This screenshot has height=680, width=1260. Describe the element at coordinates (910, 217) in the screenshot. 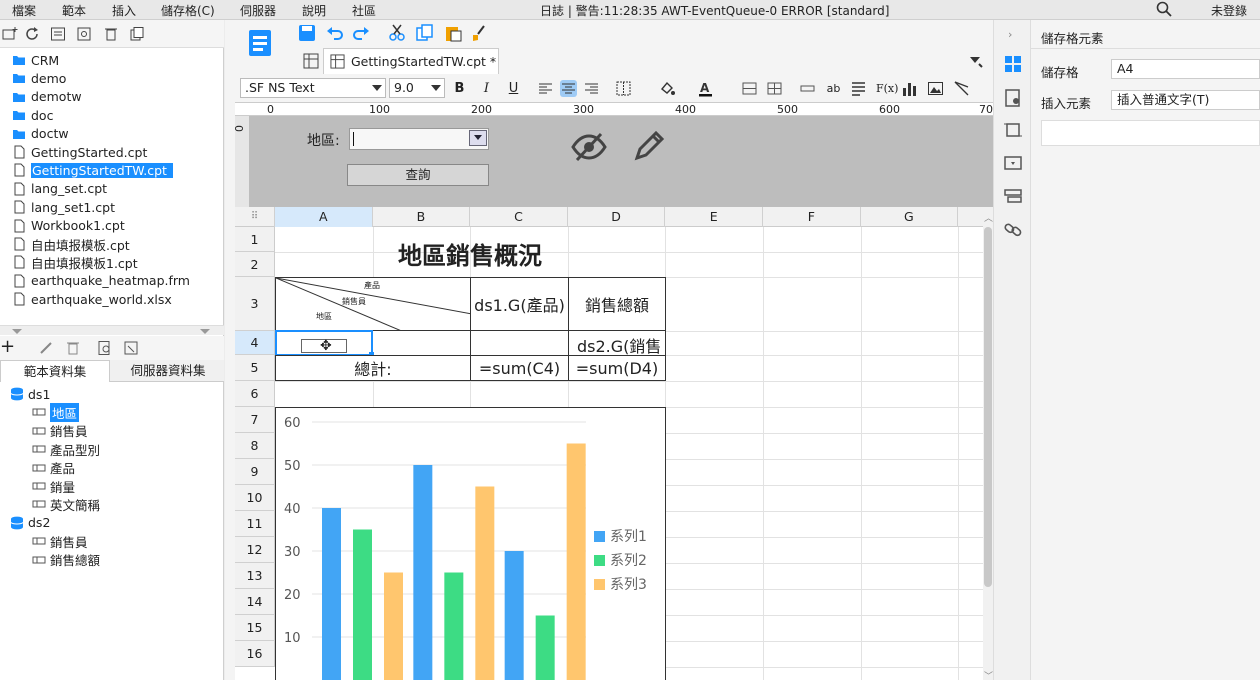

I see `column-header: G` at that location.